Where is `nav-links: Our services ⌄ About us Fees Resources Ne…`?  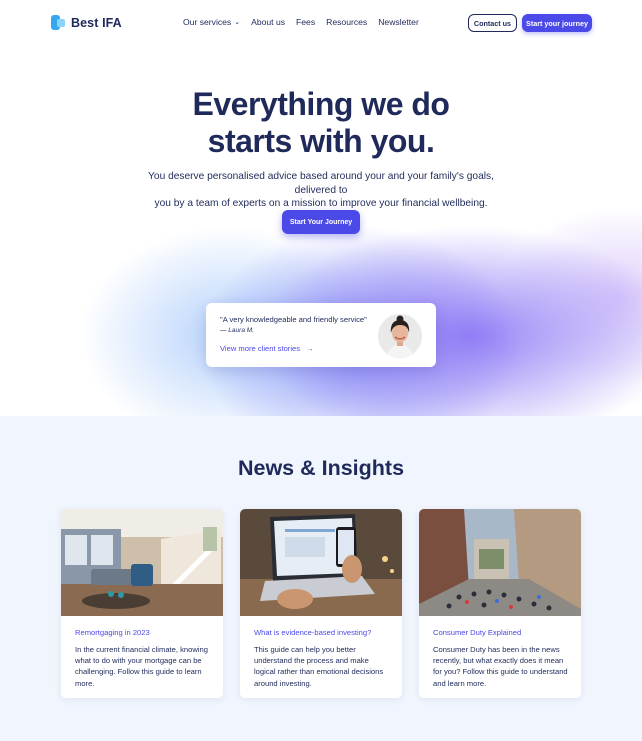 nav-links: Our services ⌄ About us Fees Resources Ne… is located at coordinates (301, 22).